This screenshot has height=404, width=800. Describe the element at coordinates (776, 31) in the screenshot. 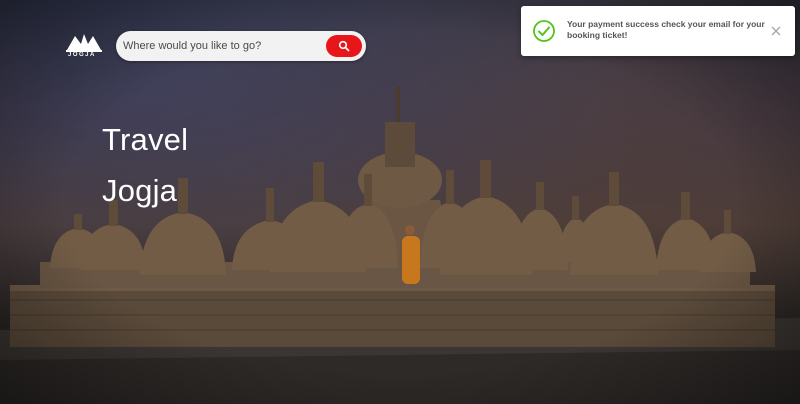

I see `close-icon` at that location.